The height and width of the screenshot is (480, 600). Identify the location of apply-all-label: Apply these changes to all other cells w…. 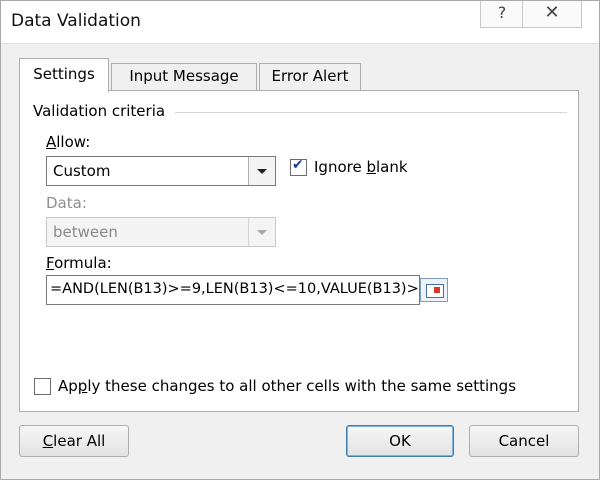
(287, 386).